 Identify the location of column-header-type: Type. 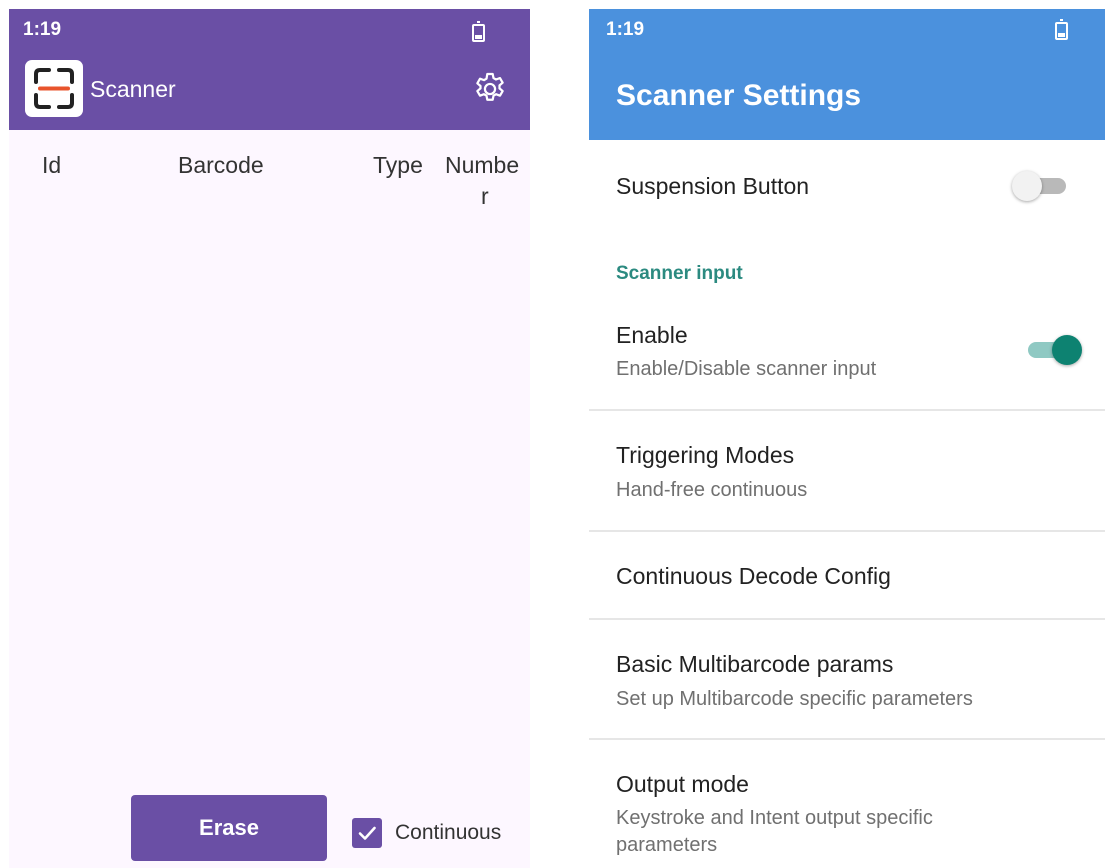
(398, 165).